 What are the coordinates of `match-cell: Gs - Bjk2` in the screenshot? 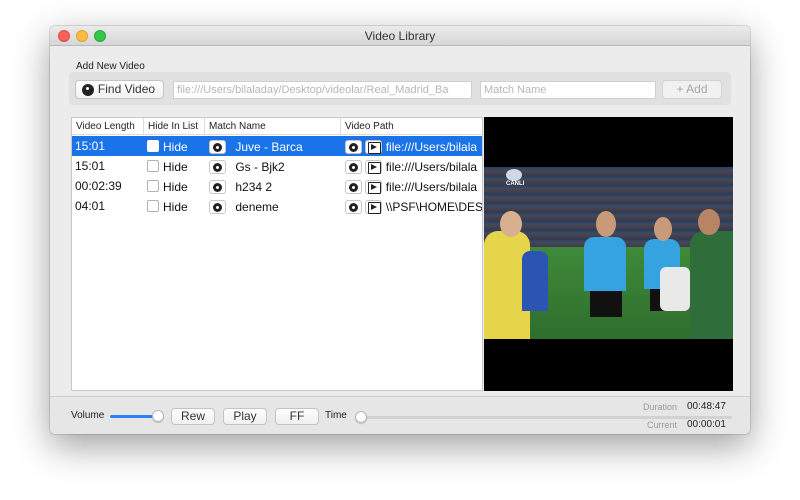 It's located at (276, 166).